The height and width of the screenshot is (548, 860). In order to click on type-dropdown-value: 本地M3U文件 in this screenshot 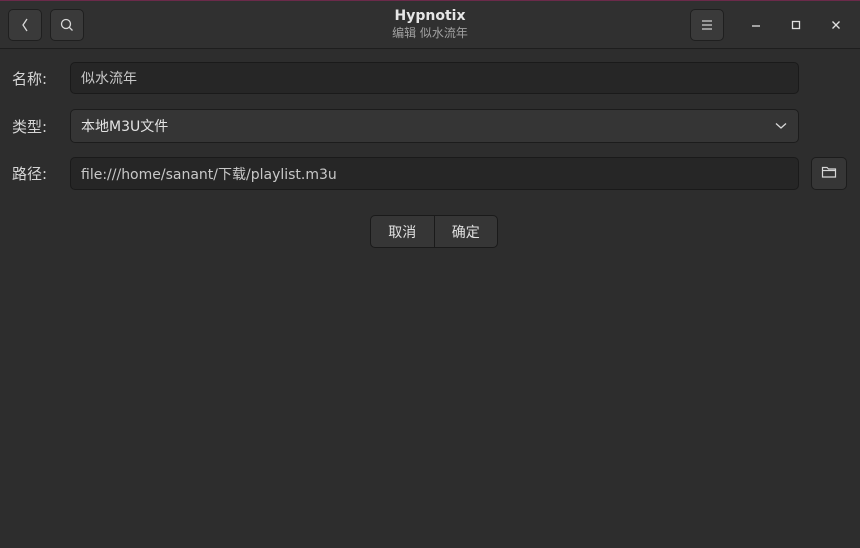, I will do `click(125, 127)`.